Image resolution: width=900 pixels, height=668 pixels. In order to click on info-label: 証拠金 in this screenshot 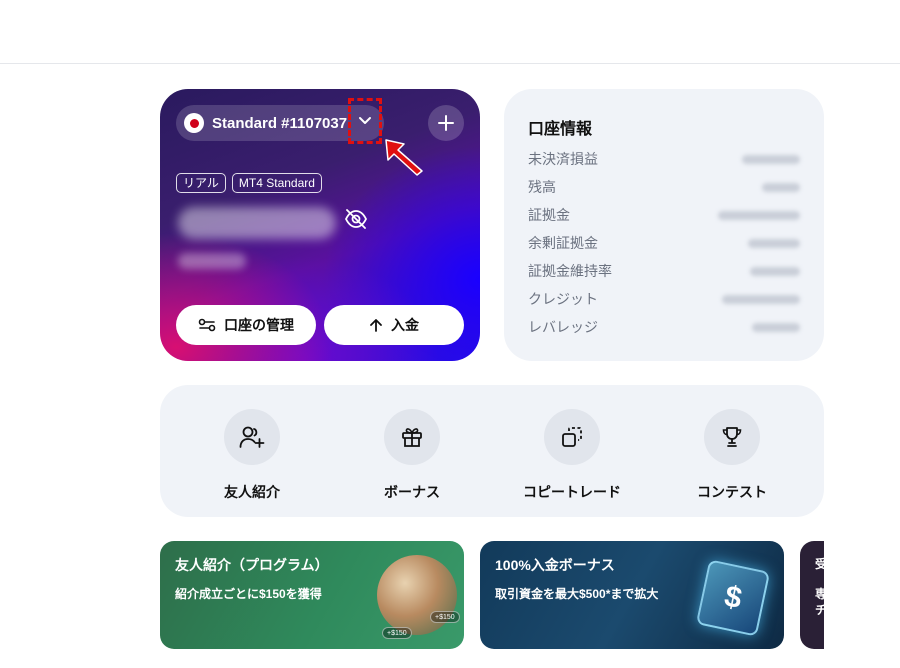, I will do `click(549, 215)`.